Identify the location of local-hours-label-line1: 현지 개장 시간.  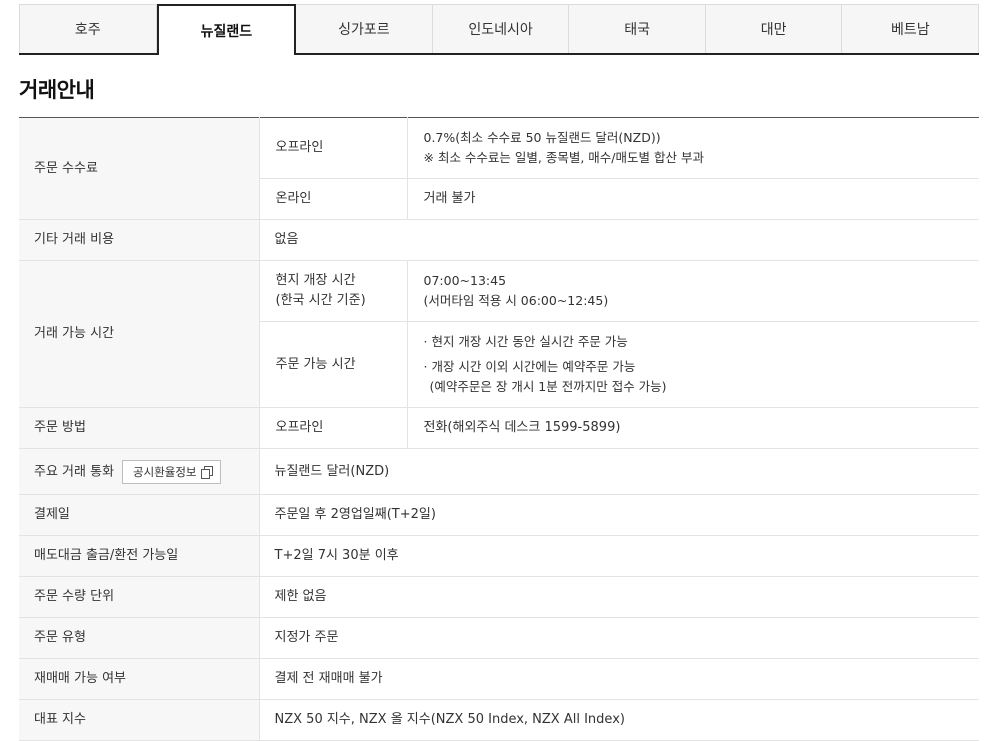
(315, 280).